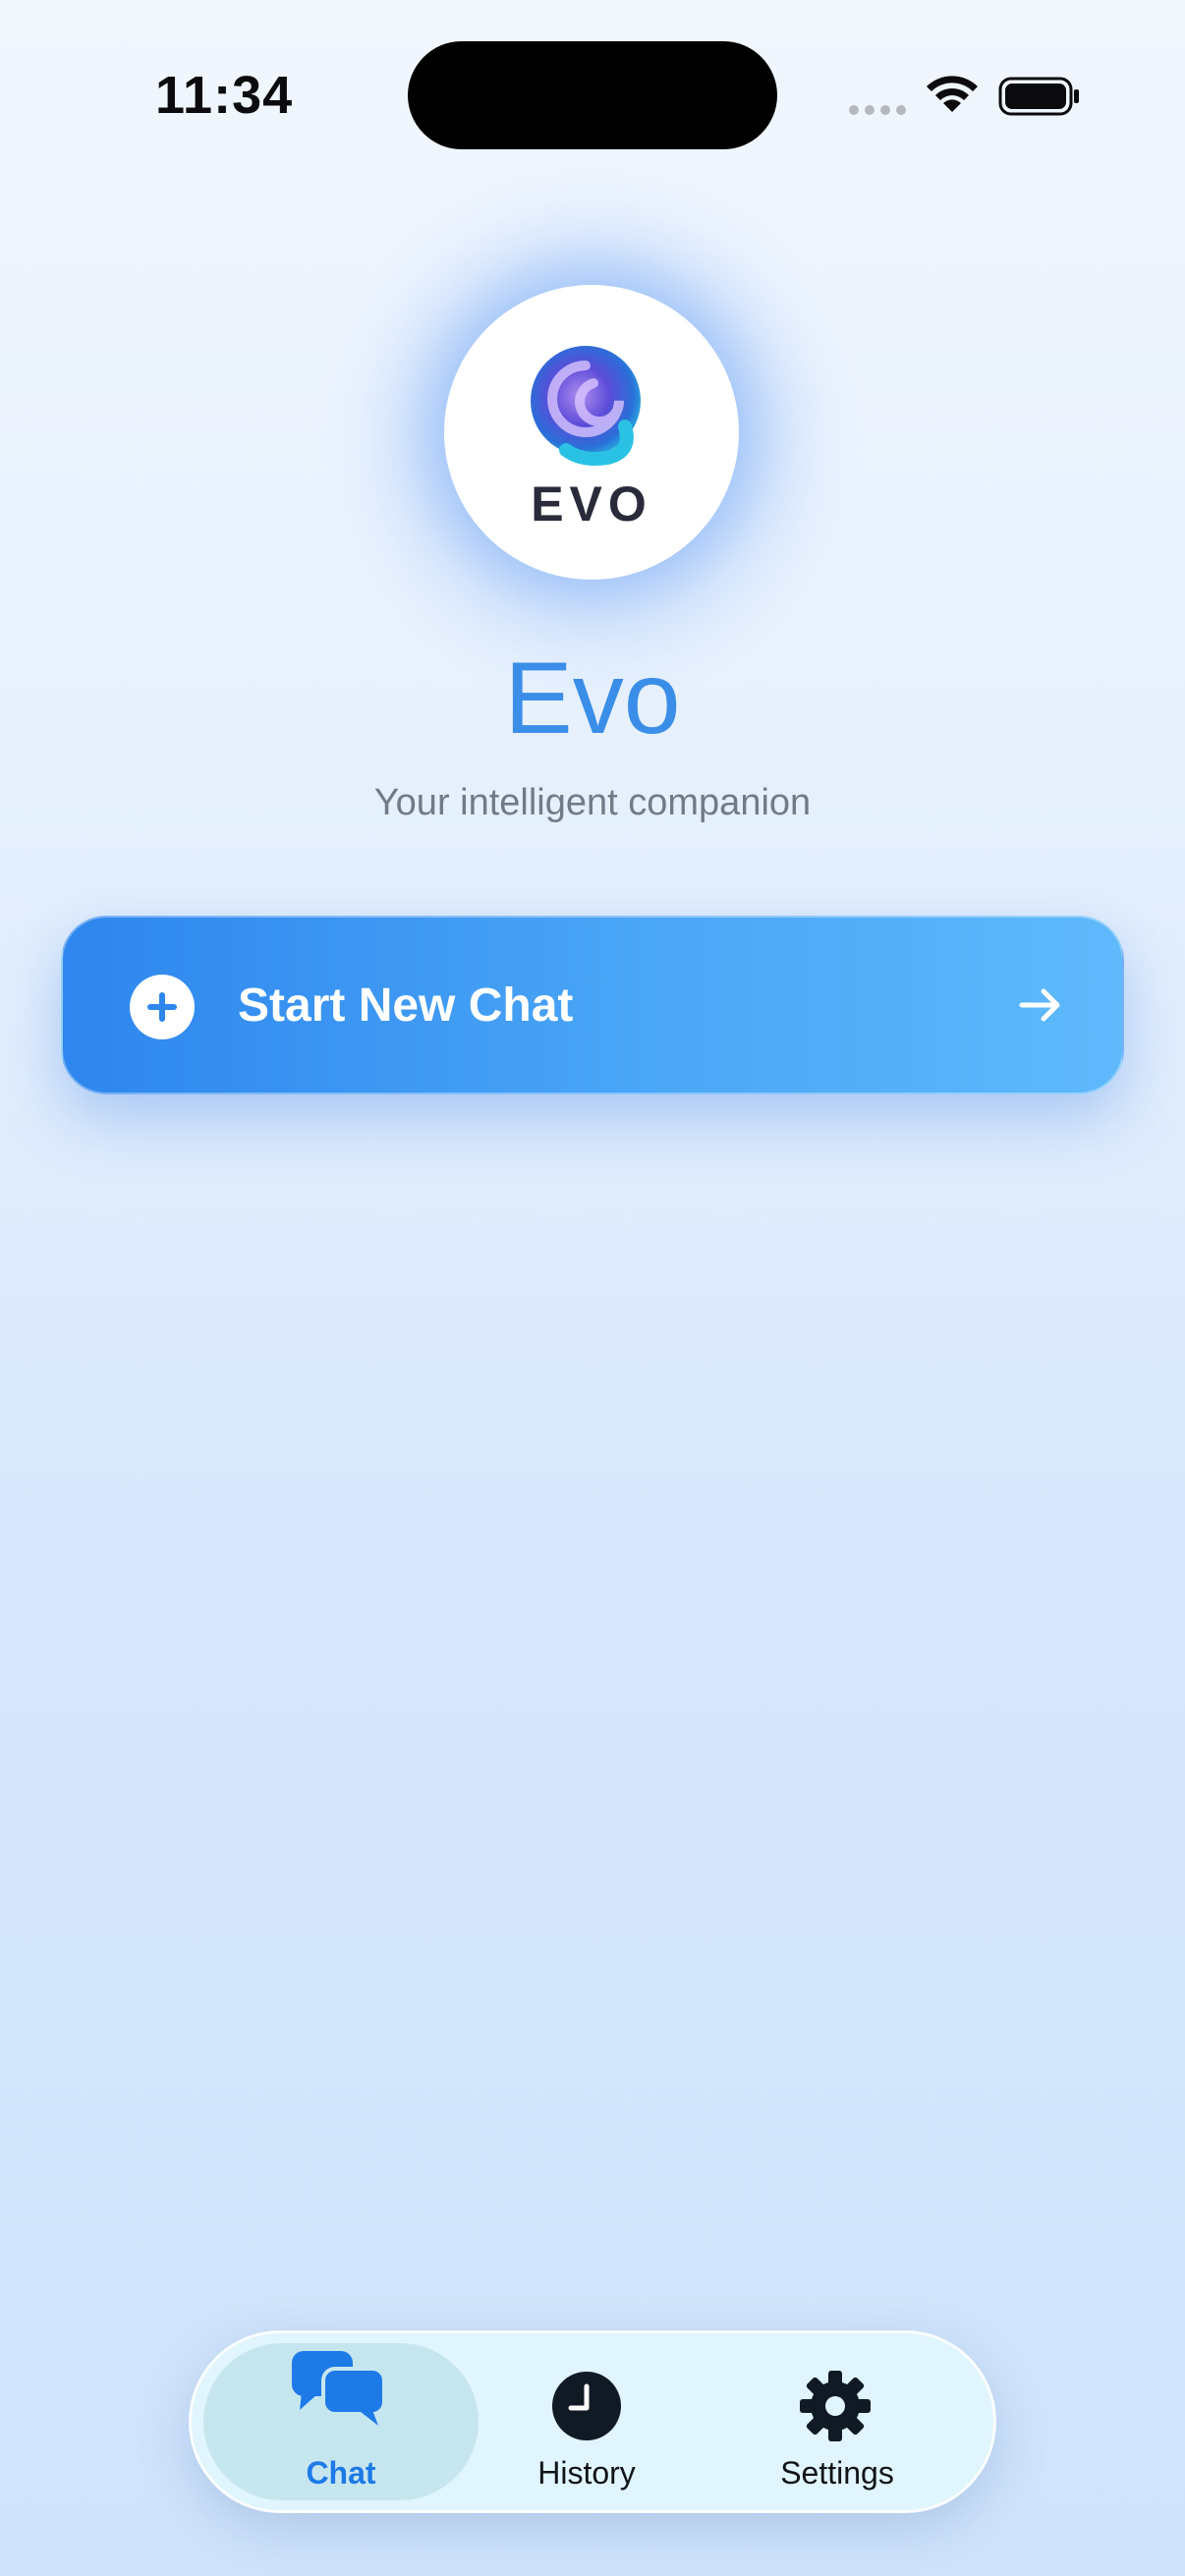 Image resolution: width=1185 pixels, height=2576 pixels. I want to click on battery-icon, so click(1038, 96).